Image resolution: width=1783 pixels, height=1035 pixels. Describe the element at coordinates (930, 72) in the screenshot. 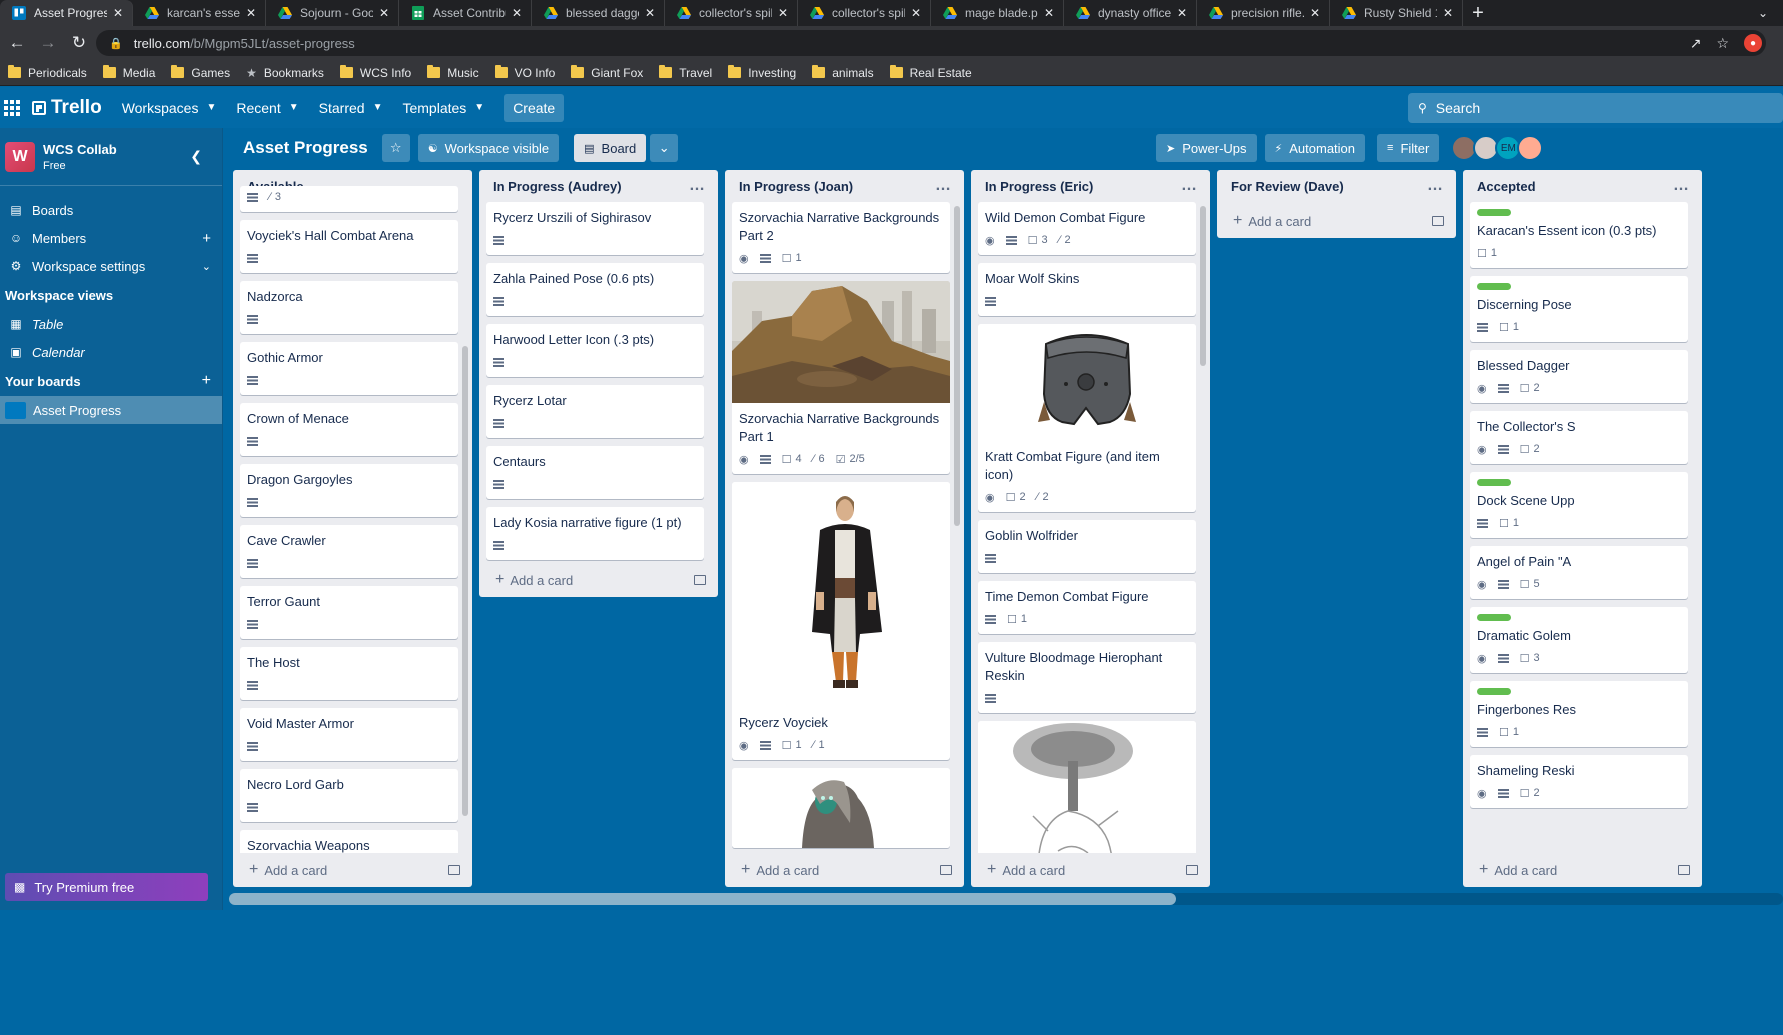

I see `bookmark-item: Real Estate` at that location.